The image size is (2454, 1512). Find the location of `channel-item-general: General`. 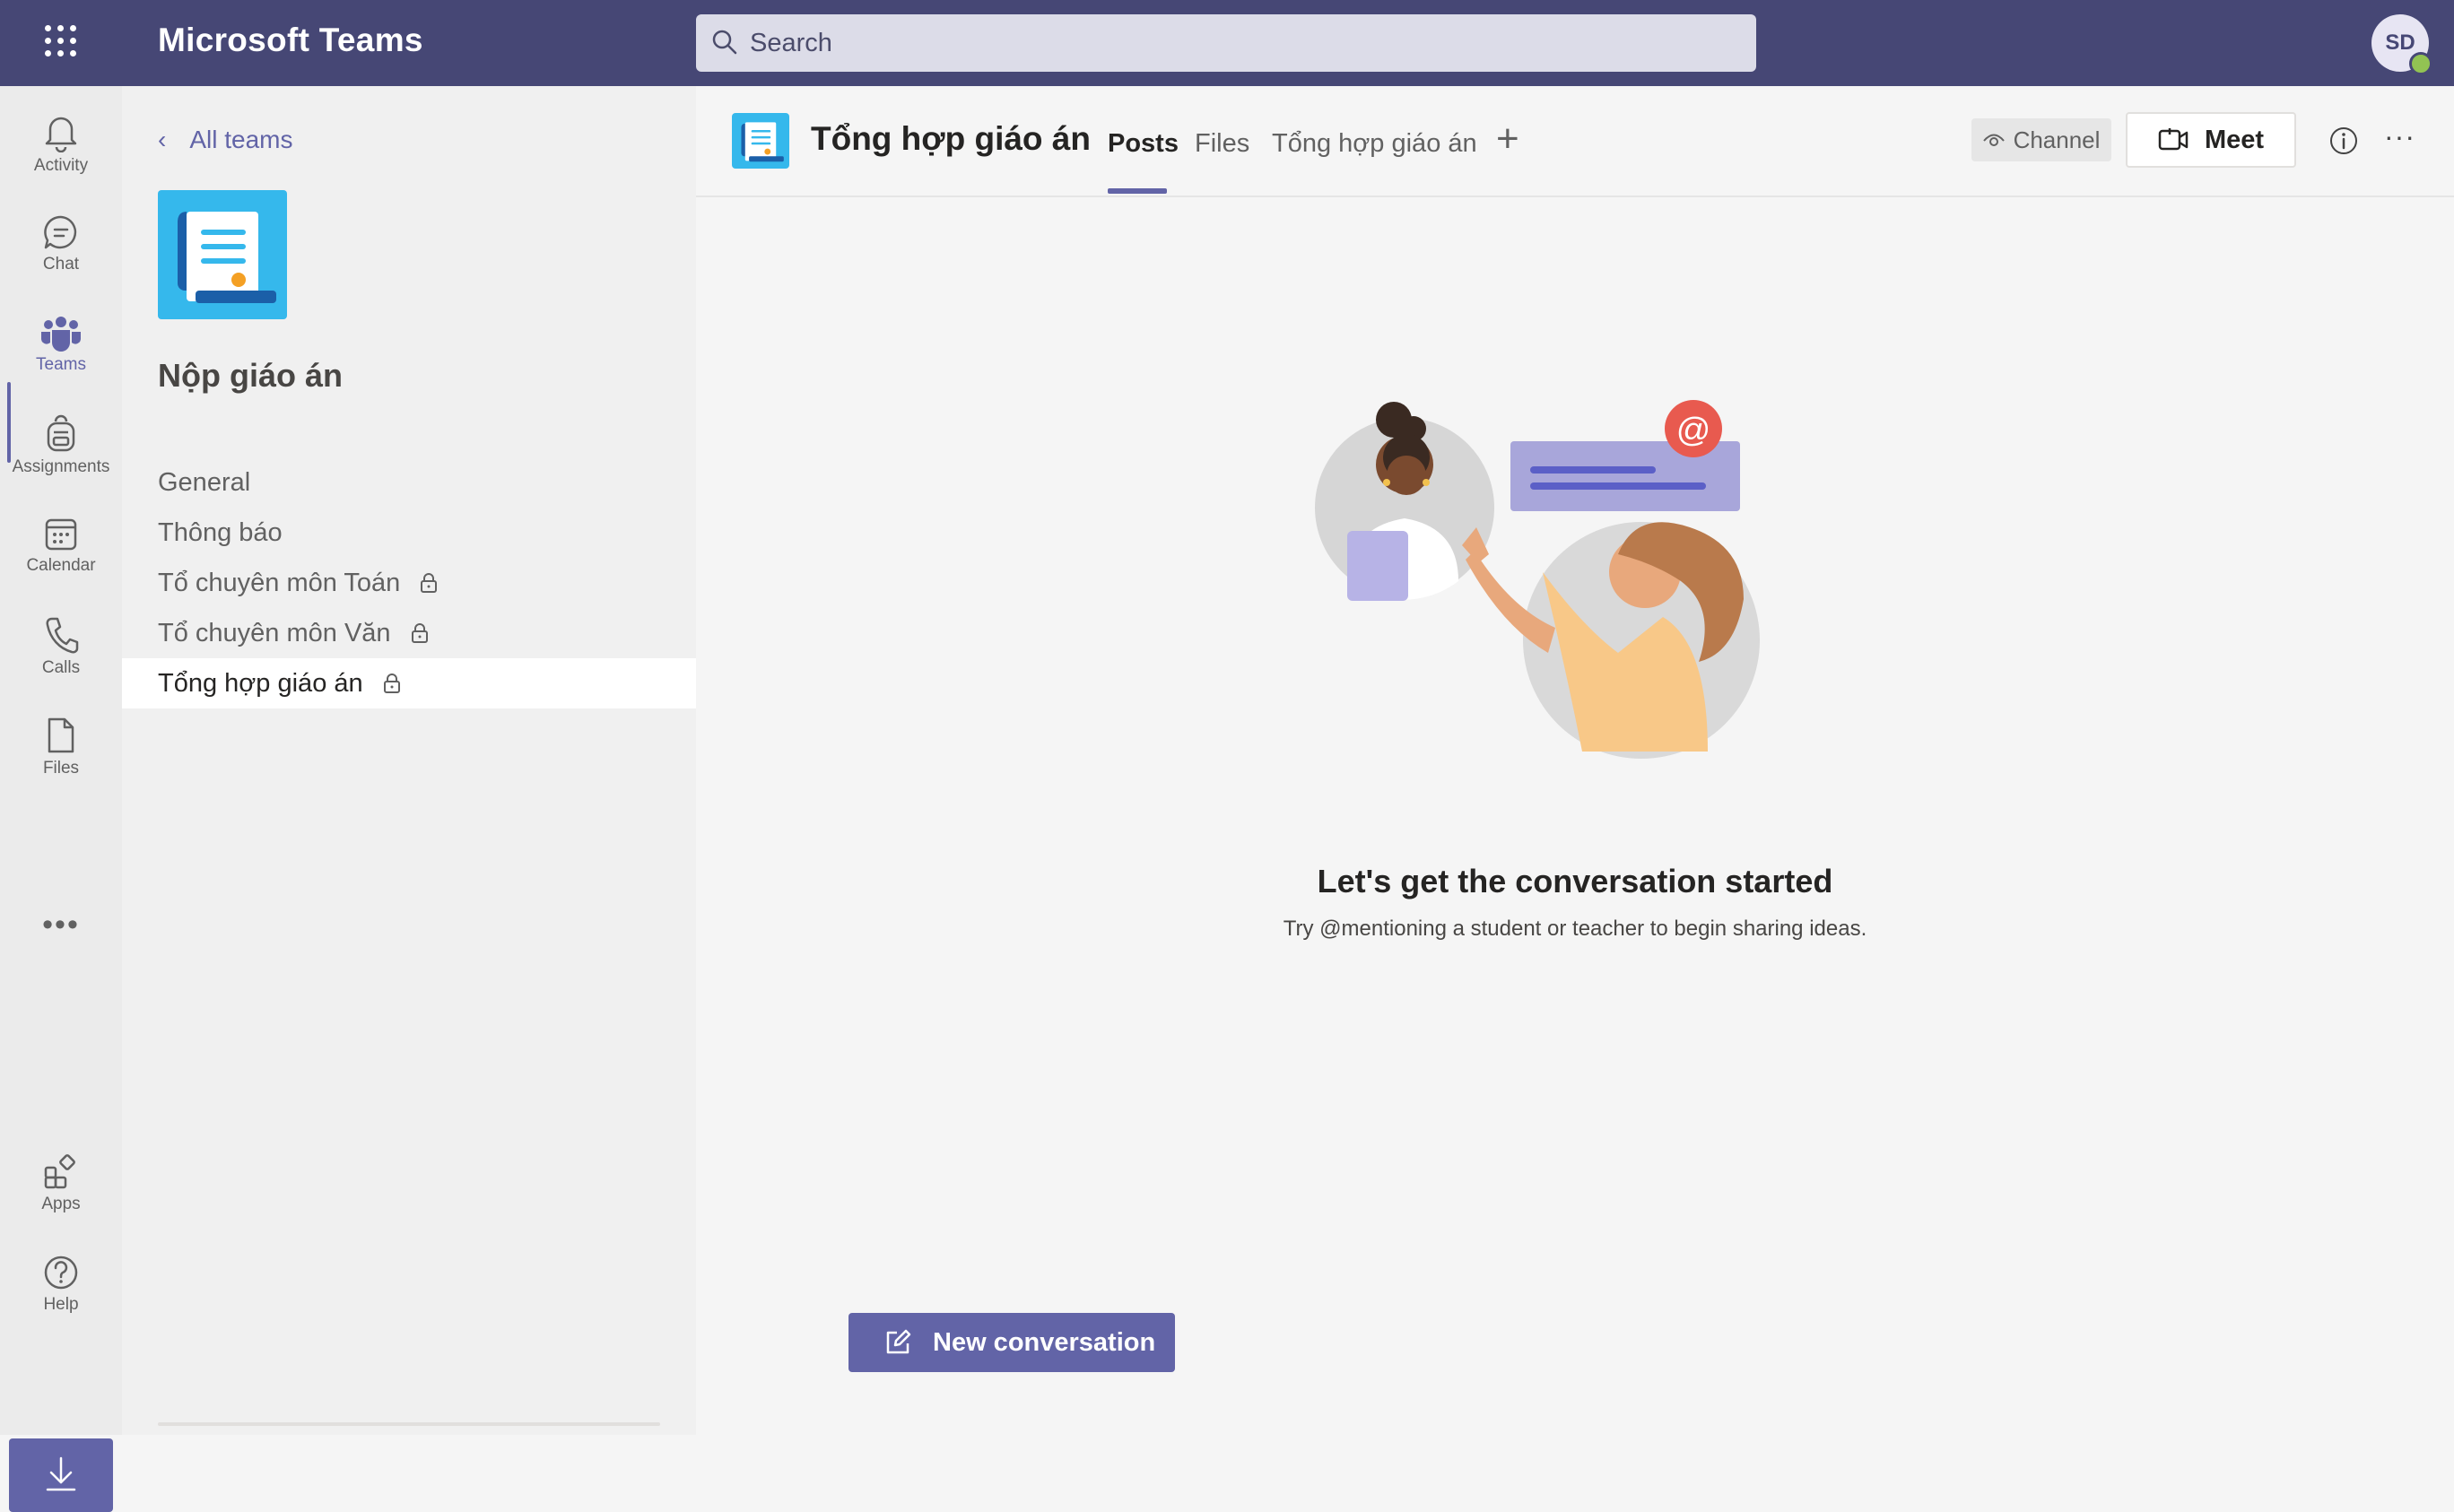

channel-item-general: General is located at coordinates (409, 482).